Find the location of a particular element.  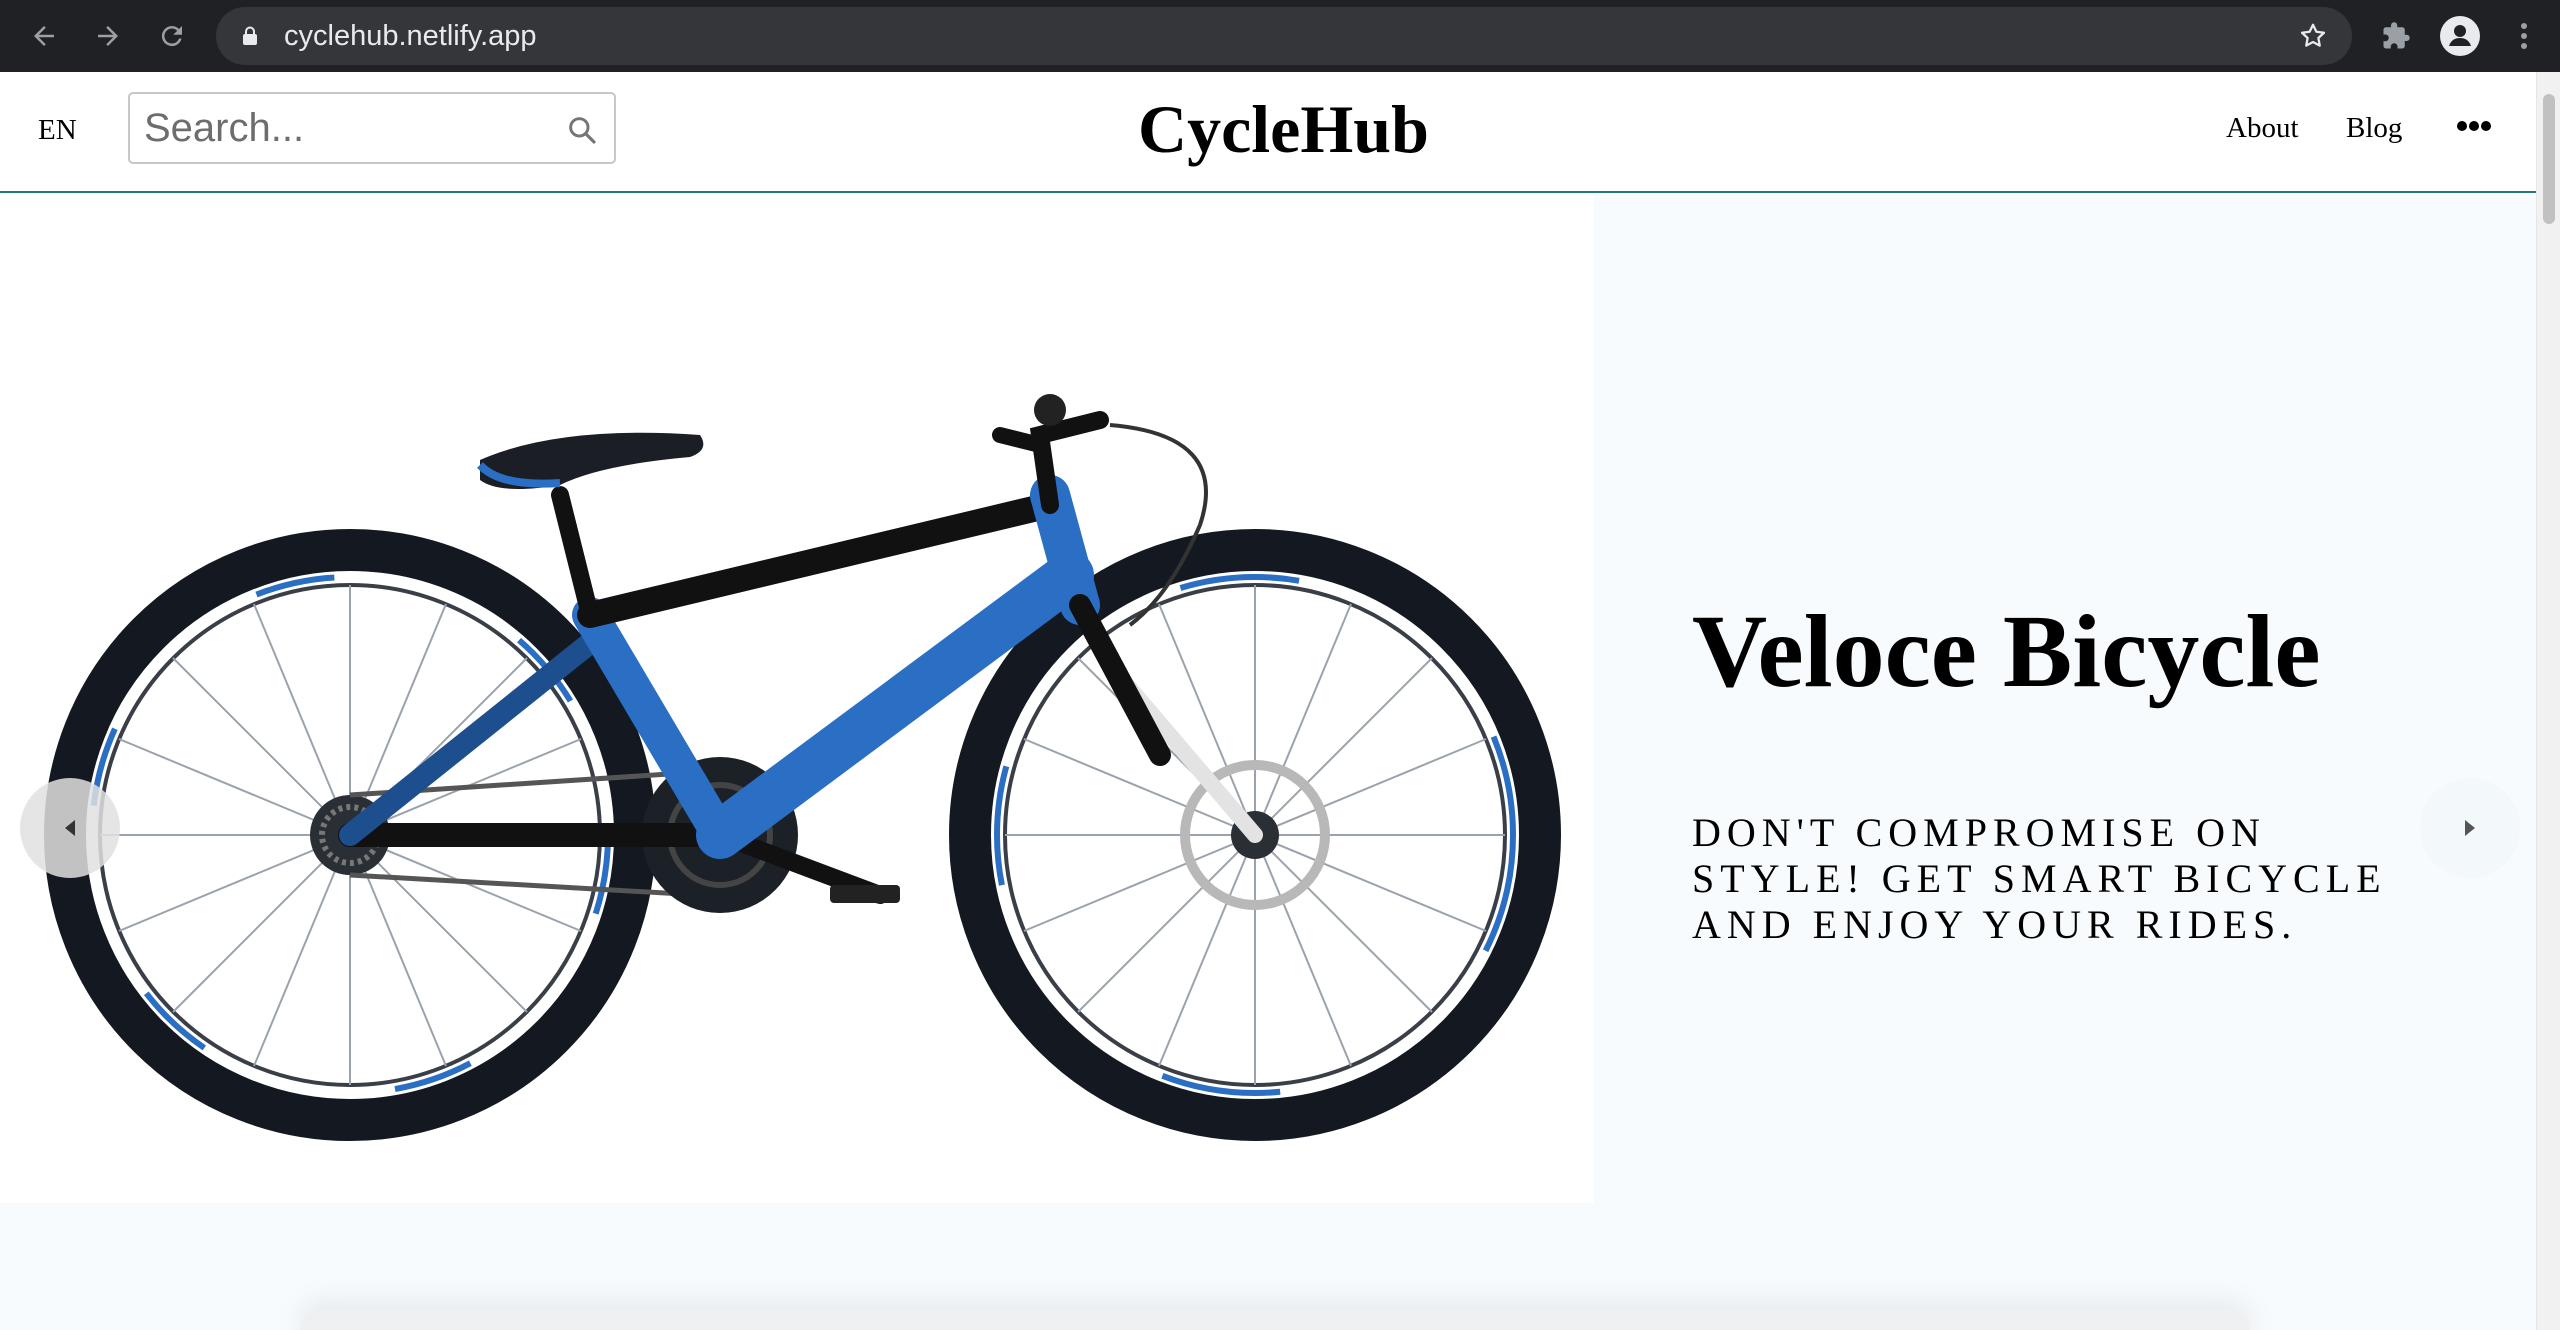

search-box is located at coordinates (372, 128).